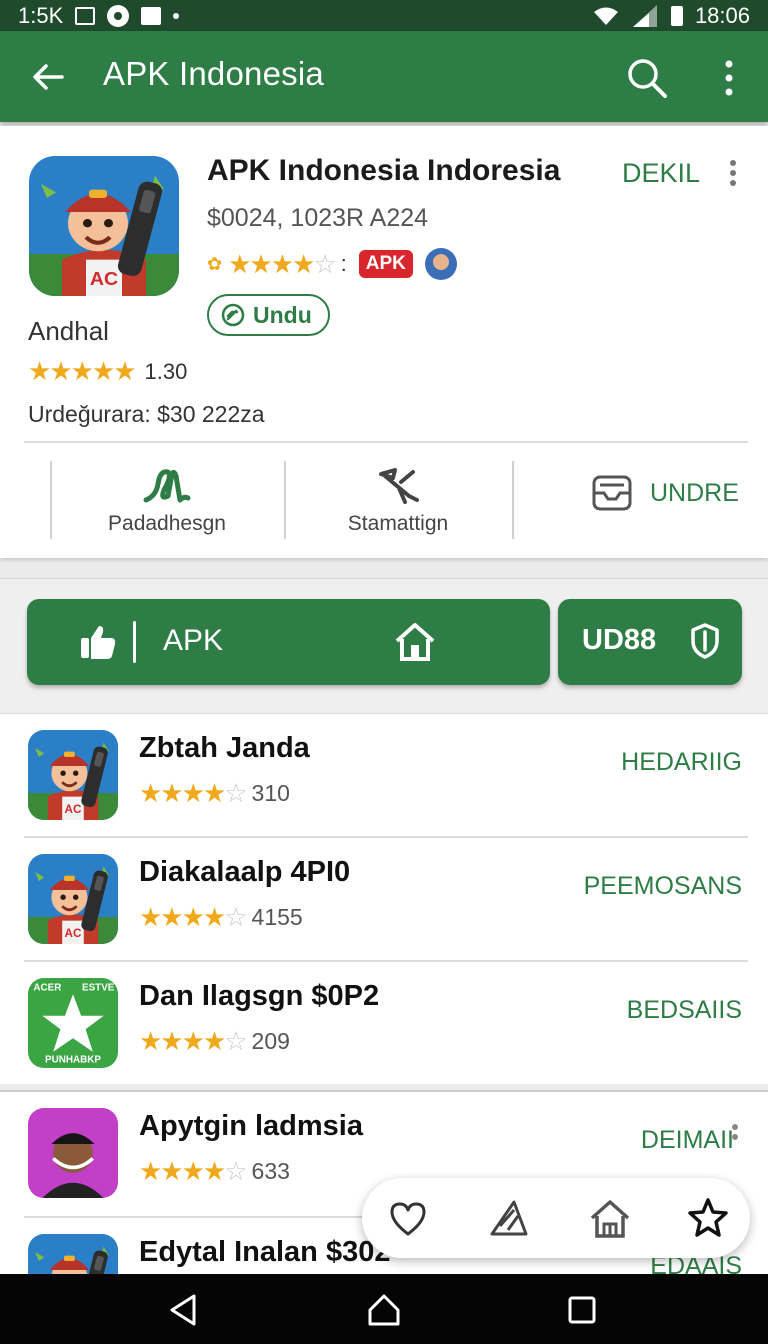 The height and width of the screenshot is (1344, 768). I want to click on logo-text: ESTVE, so click(98, 988).